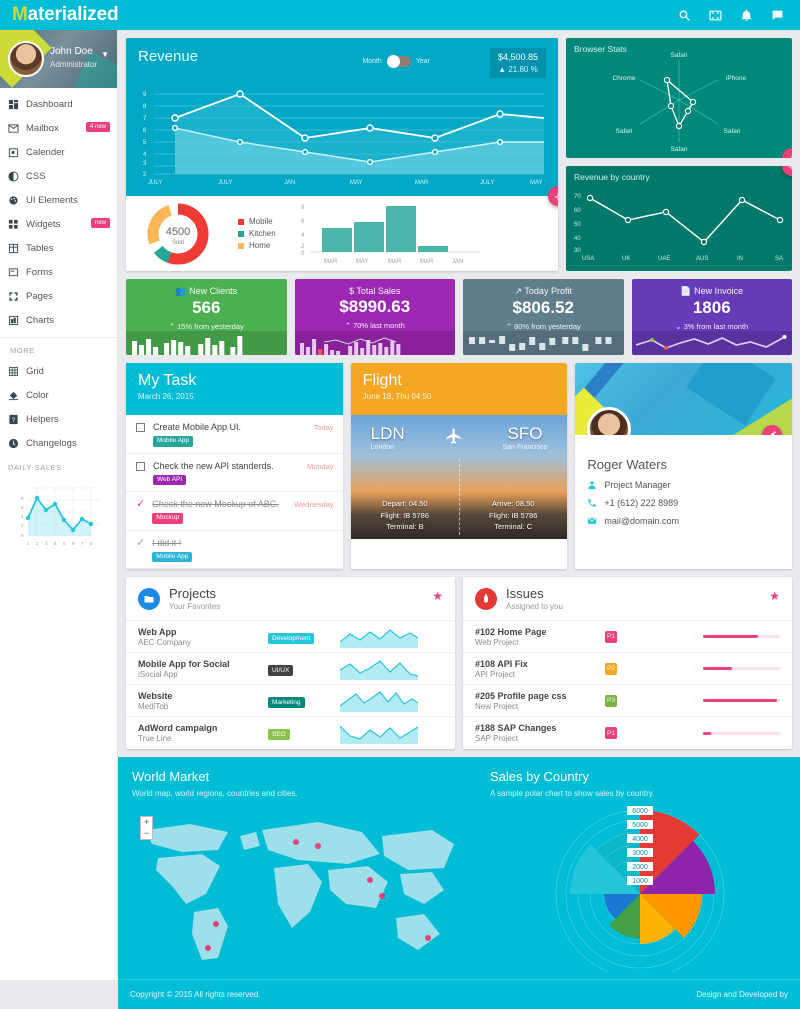 The height and width of the screenshot is (1009, 800). Describe the element at coordinates (303, 208) in the screenshot. I see `svg-text: 8` at that location.